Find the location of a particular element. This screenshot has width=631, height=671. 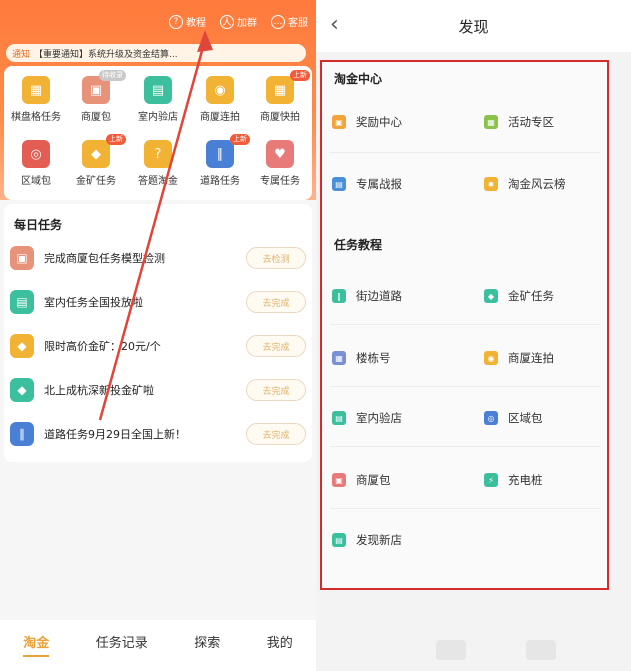

discover-item: ∥ 街边道路 is located at coordinates (367, 296).